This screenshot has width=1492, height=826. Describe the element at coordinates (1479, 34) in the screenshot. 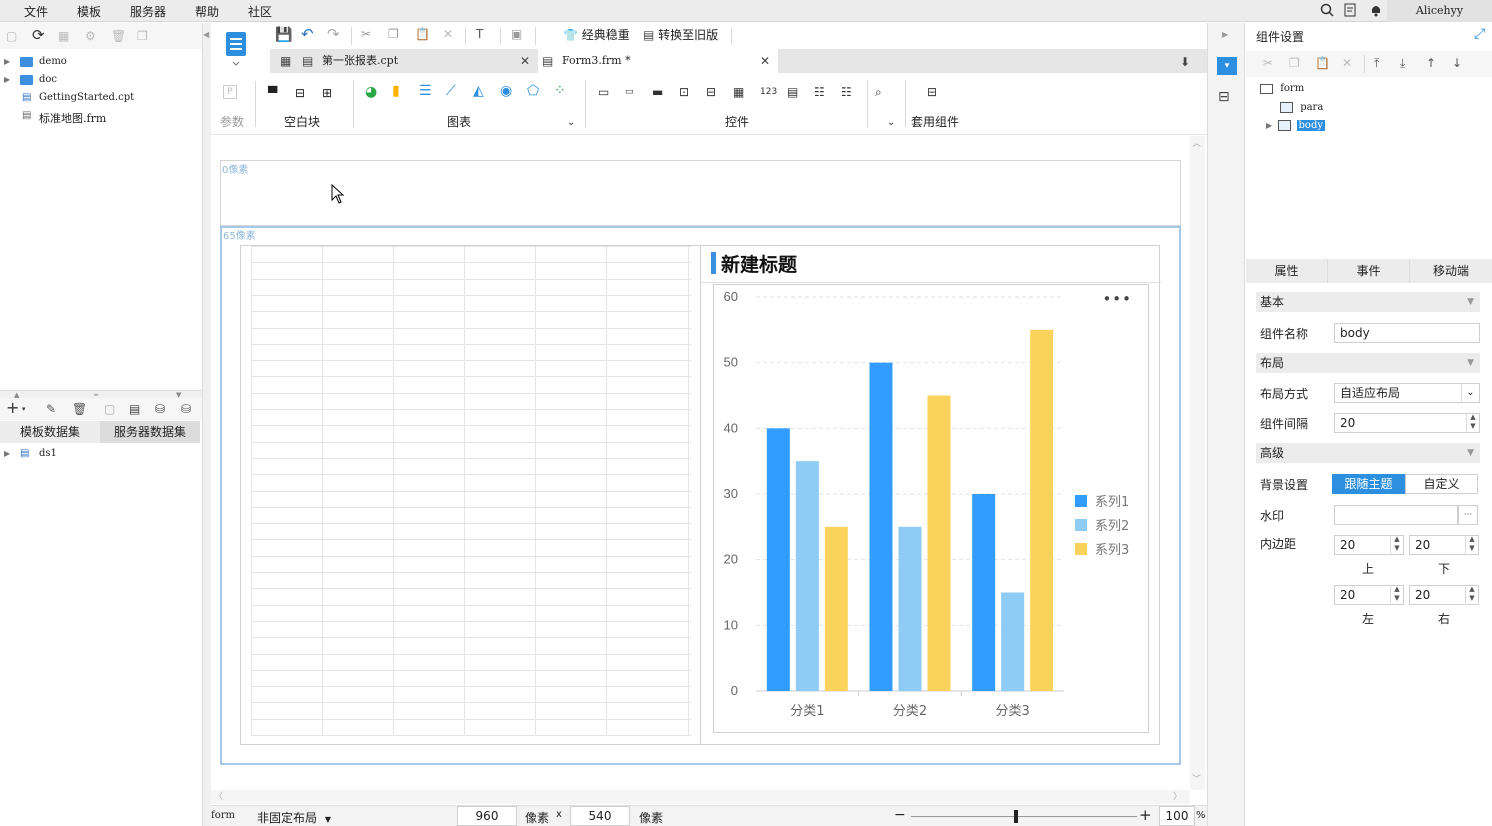

I see `pin-icon: ⤢` at that location.